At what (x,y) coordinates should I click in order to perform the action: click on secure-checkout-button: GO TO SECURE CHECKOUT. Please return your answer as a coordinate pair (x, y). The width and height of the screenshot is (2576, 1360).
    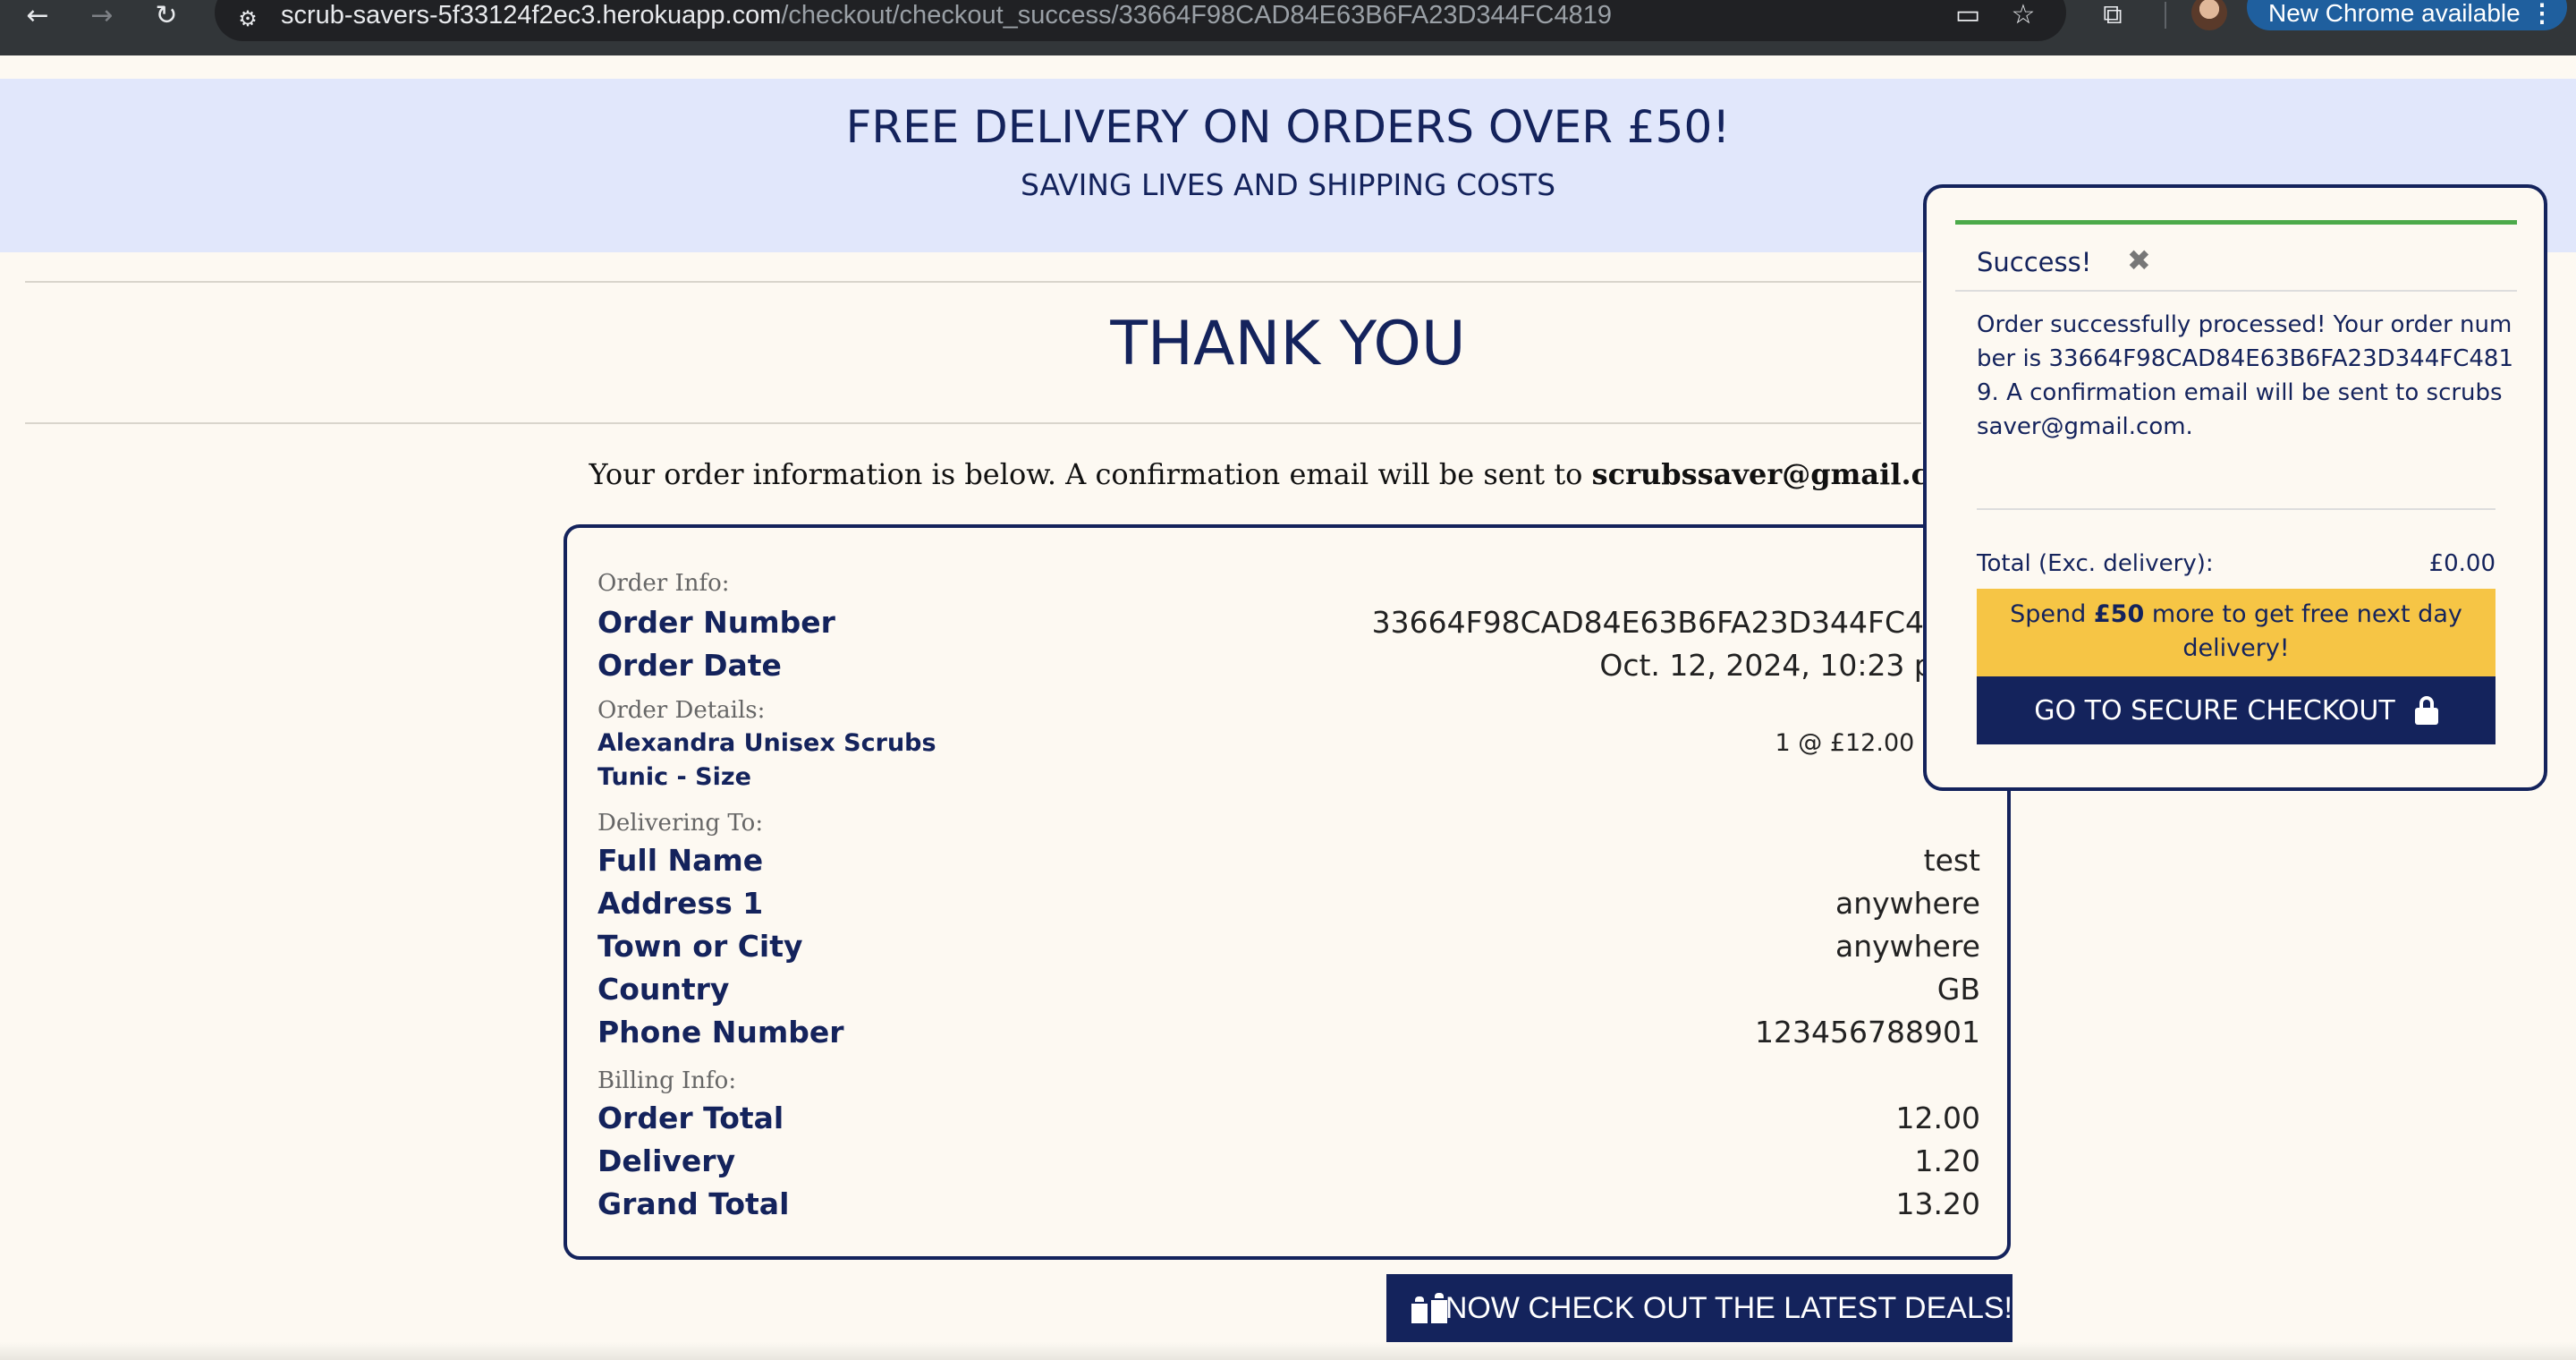
    Looking at the image, I should click on (2236, 710).